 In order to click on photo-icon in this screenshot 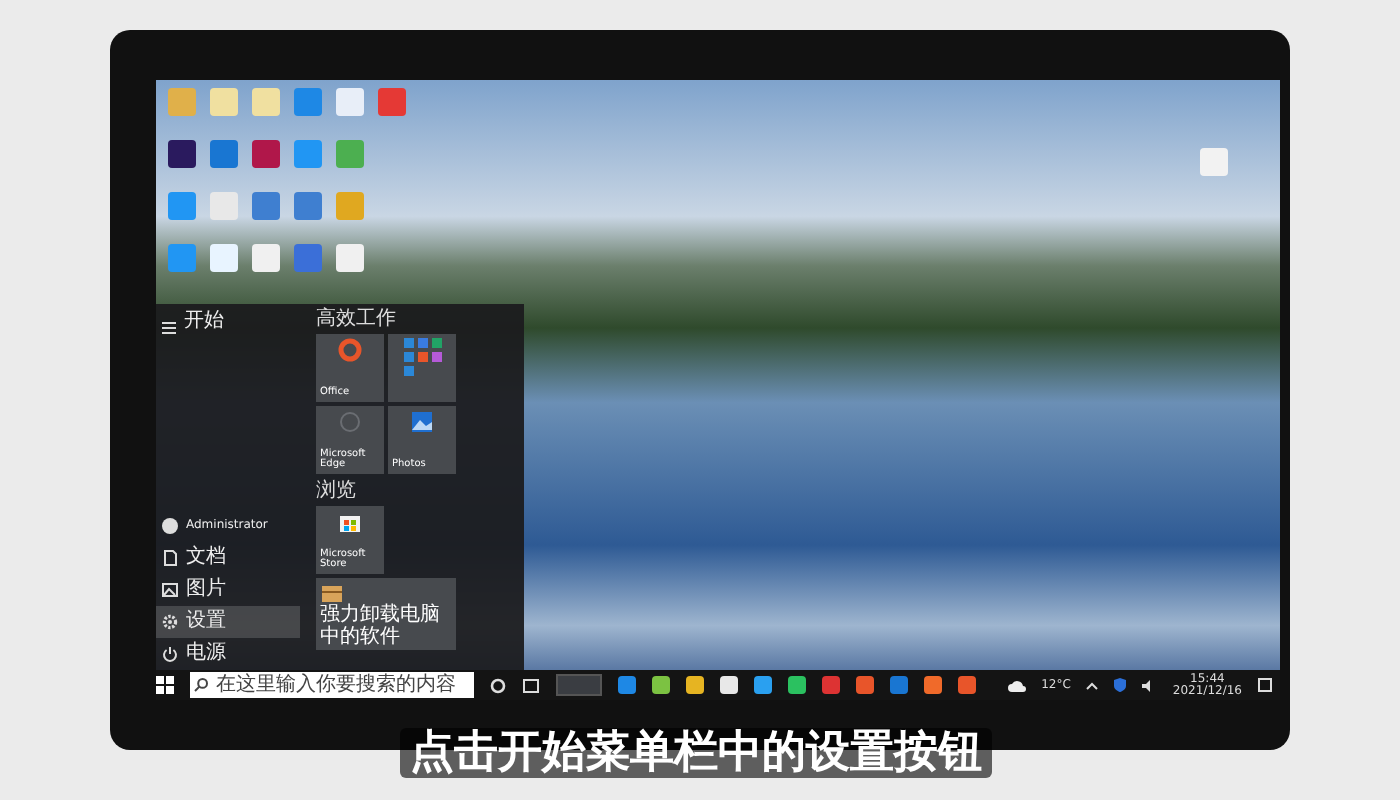, I will do `click(422, 422)`.